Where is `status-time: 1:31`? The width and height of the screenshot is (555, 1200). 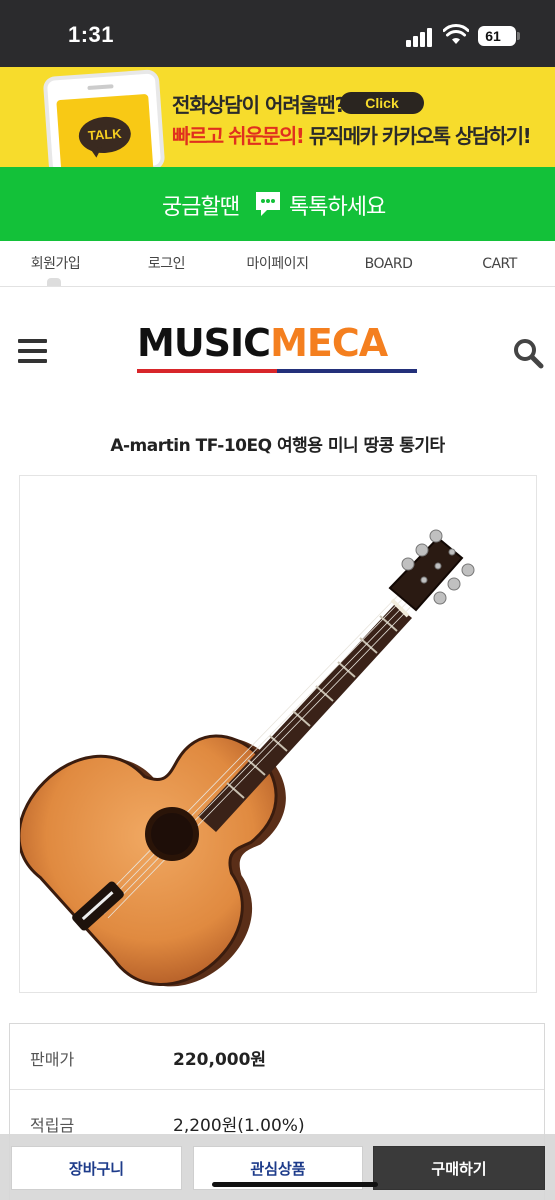
status-time: 1:31 is located at coordinates (91, 34).